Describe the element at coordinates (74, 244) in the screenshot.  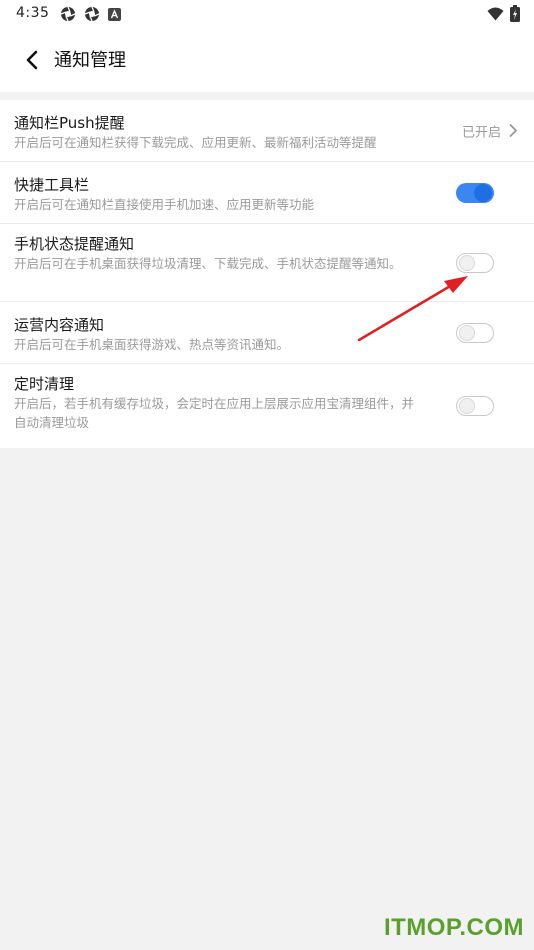
I see `setting-title: 手机状态提醒通知` at that location.